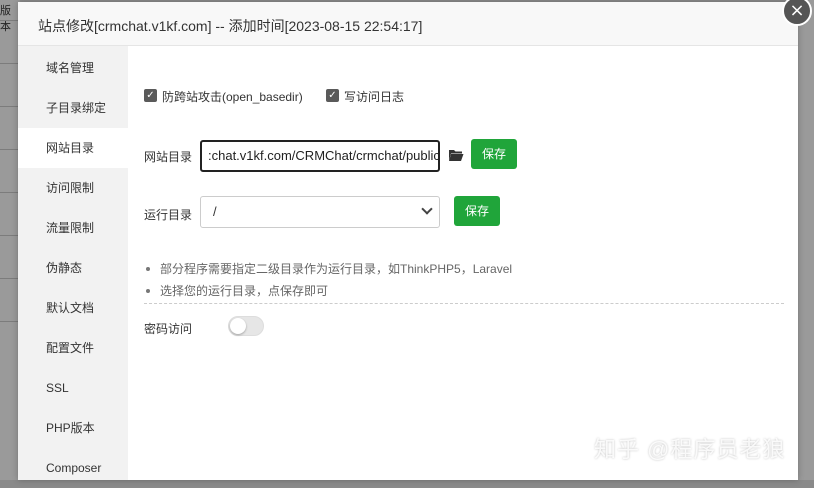 This screenshot has height=488, width=814. I want to click on run-dir-save-button: 保存, so click(477, 211).